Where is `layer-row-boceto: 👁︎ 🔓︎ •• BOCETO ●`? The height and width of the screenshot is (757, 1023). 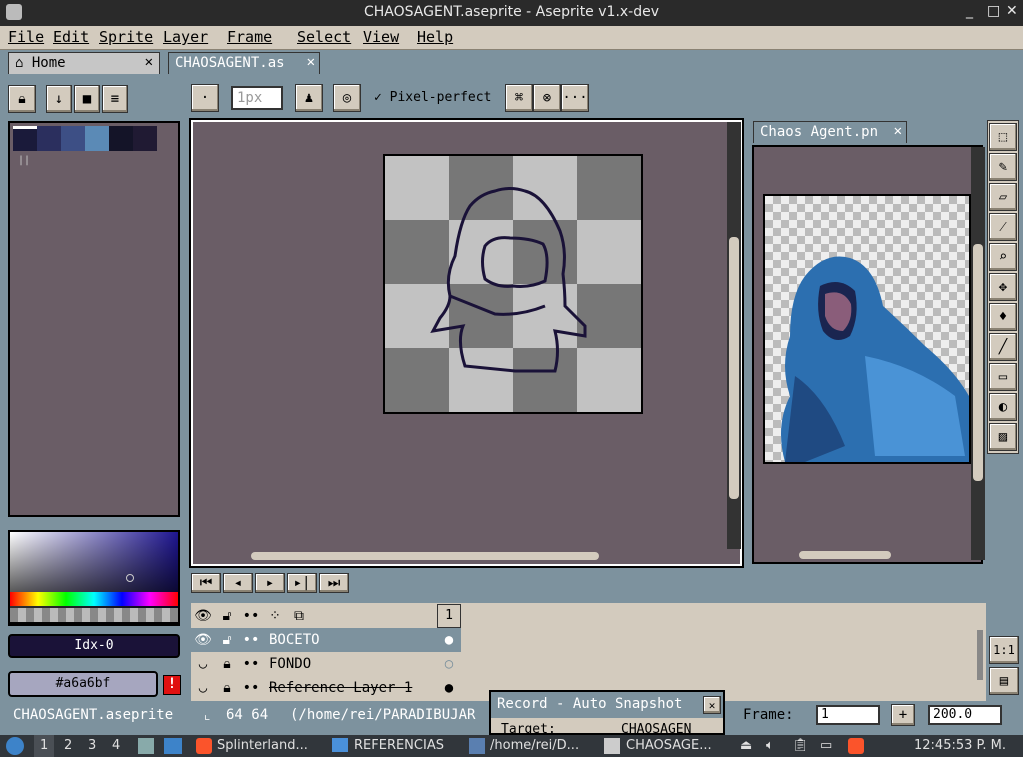
layer-row-boceto: 👁︎ 🔓︎ •• BOCETO ● is located at coordinates (326, 640).